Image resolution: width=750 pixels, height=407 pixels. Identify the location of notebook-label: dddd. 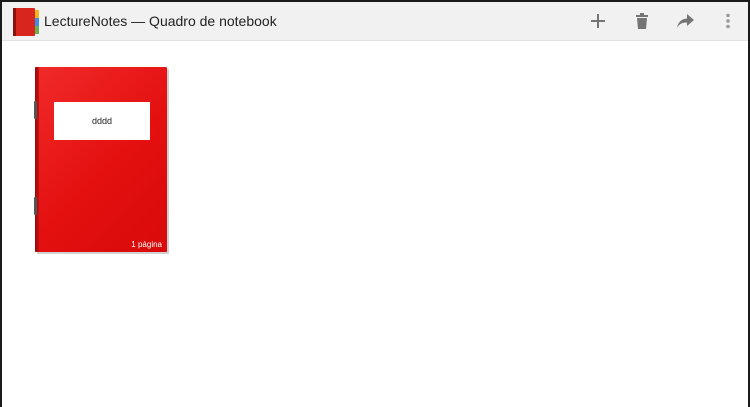
(102, 121).